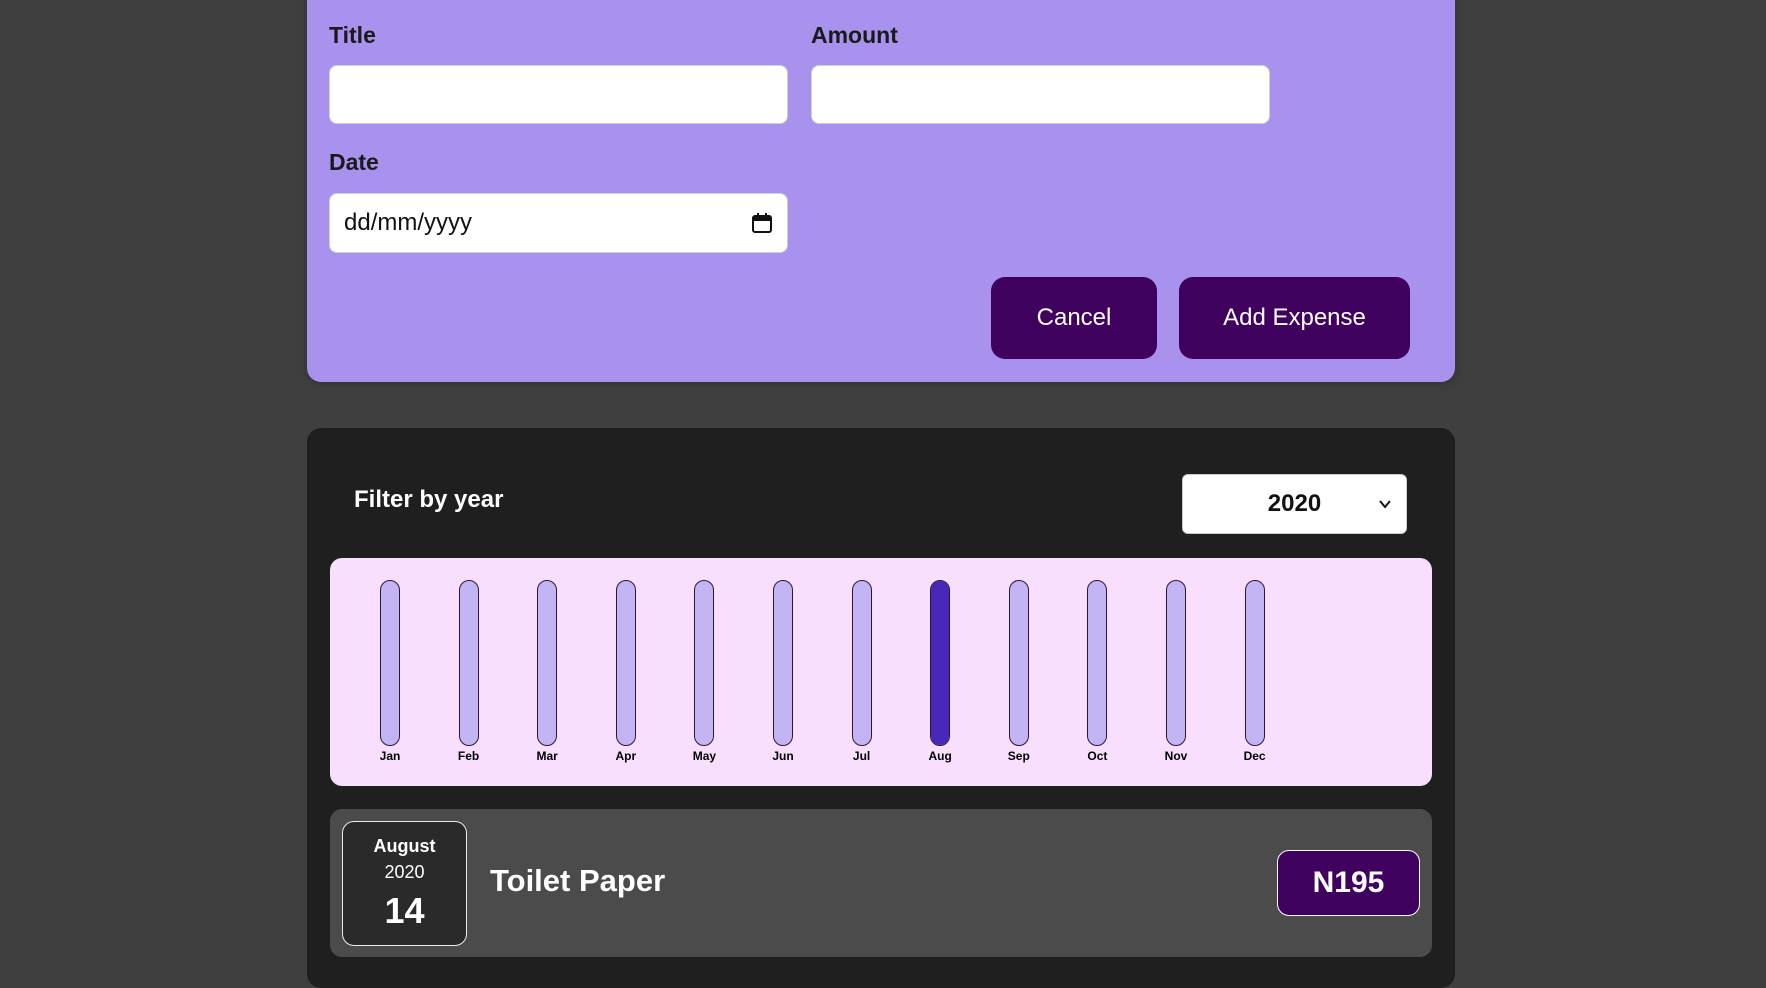 The image size is (1766, 988). I want to click on chart-bar-nov: Nov, so click(1176, 680).